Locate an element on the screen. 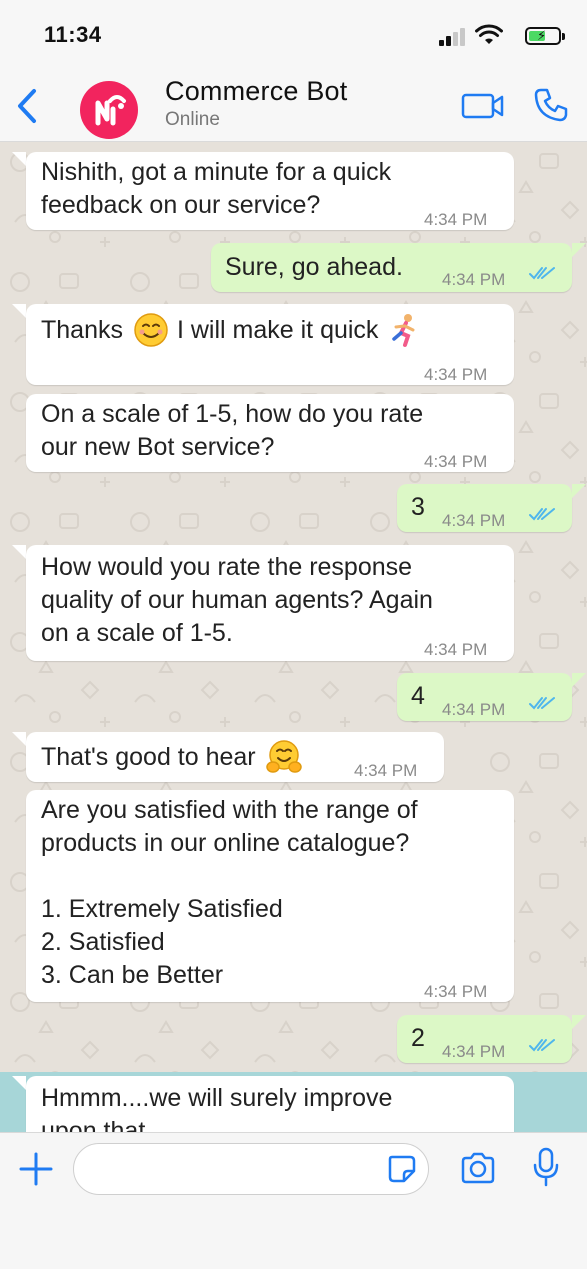  status-icons: ⚡ is located at coordinates (498, 36).